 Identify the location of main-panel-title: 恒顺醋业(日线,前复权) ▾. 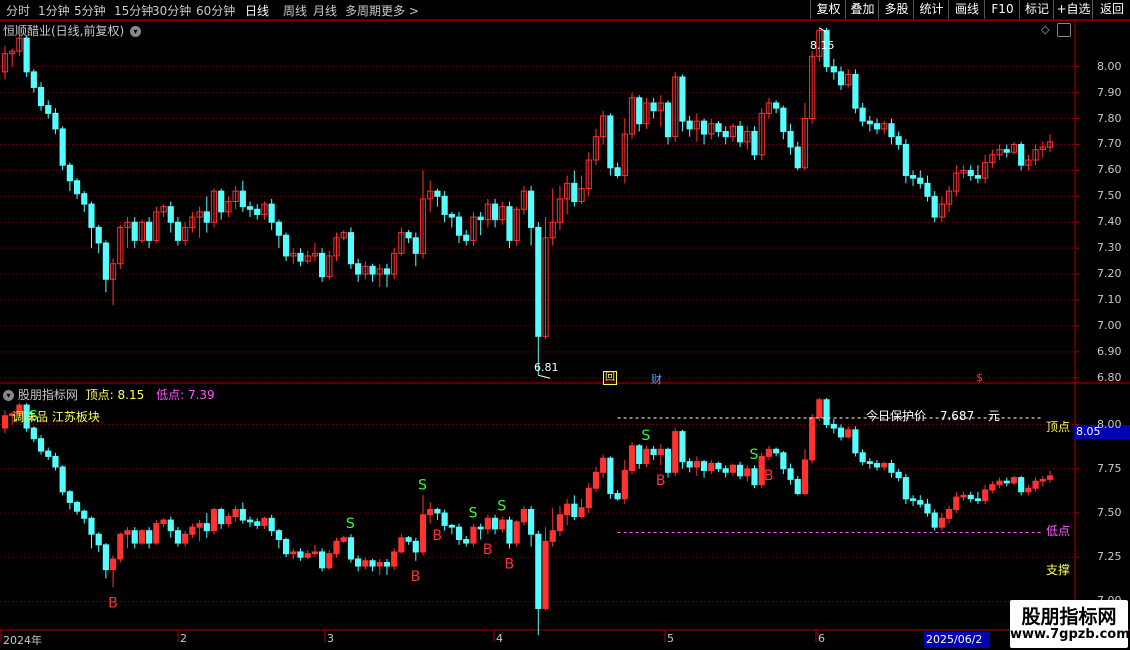
(72, 30).